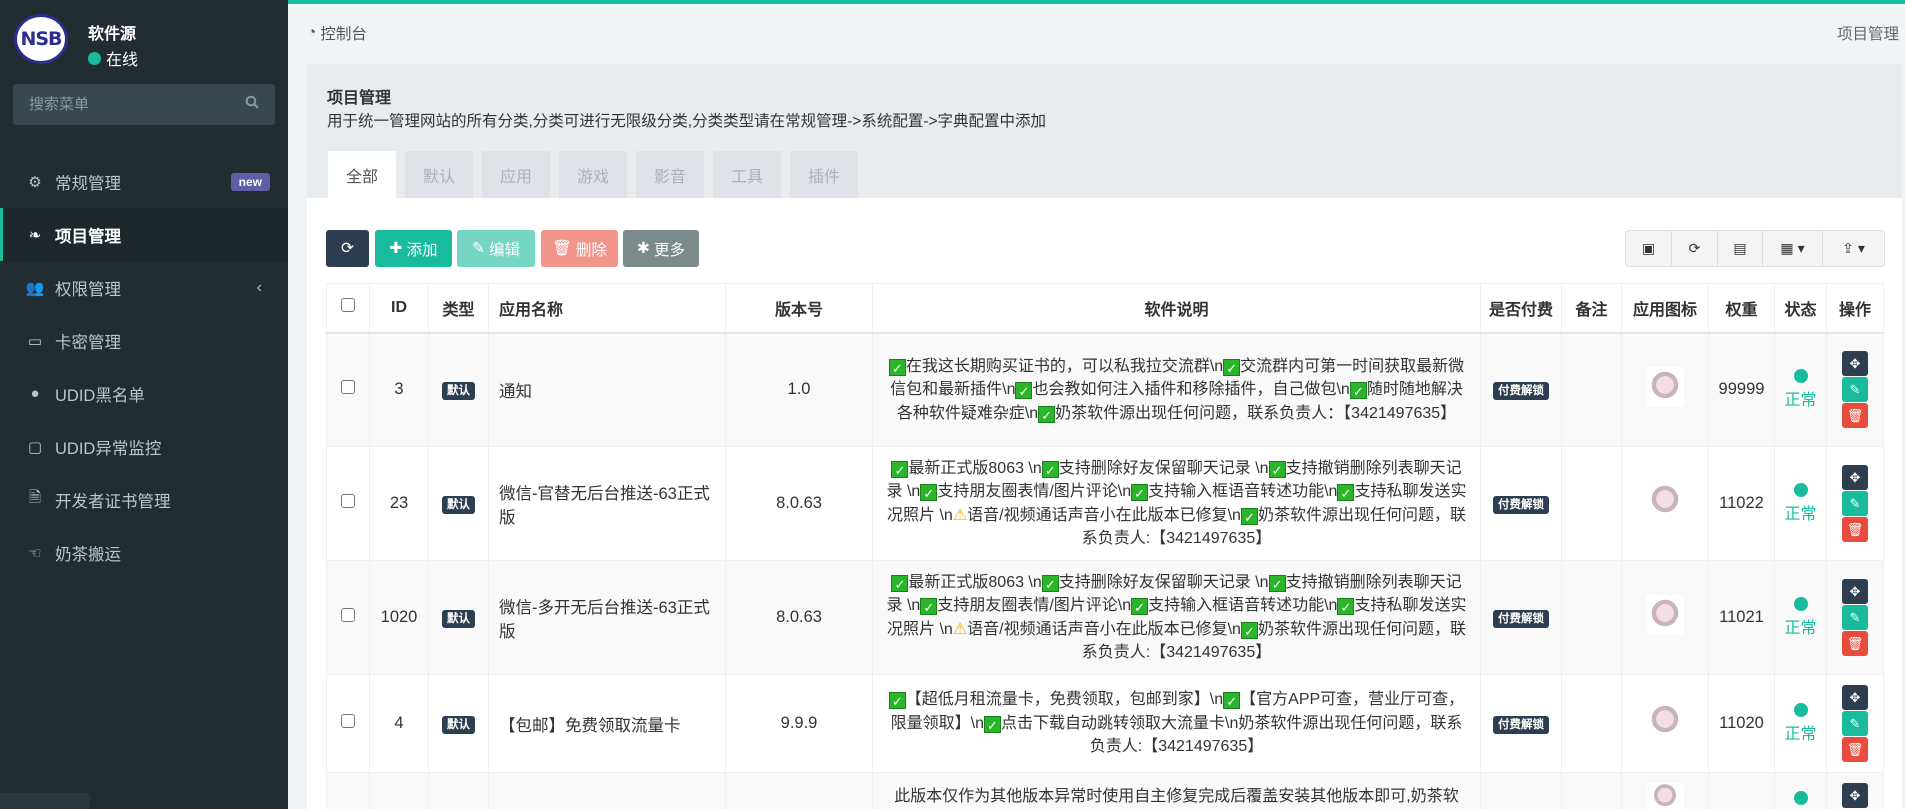 This screenshot has width=1905, height=809. What do you see at coordinates (1800, 604) in the screenshot?
I see `status-dot-icon` at bounding box center [1800, 604].